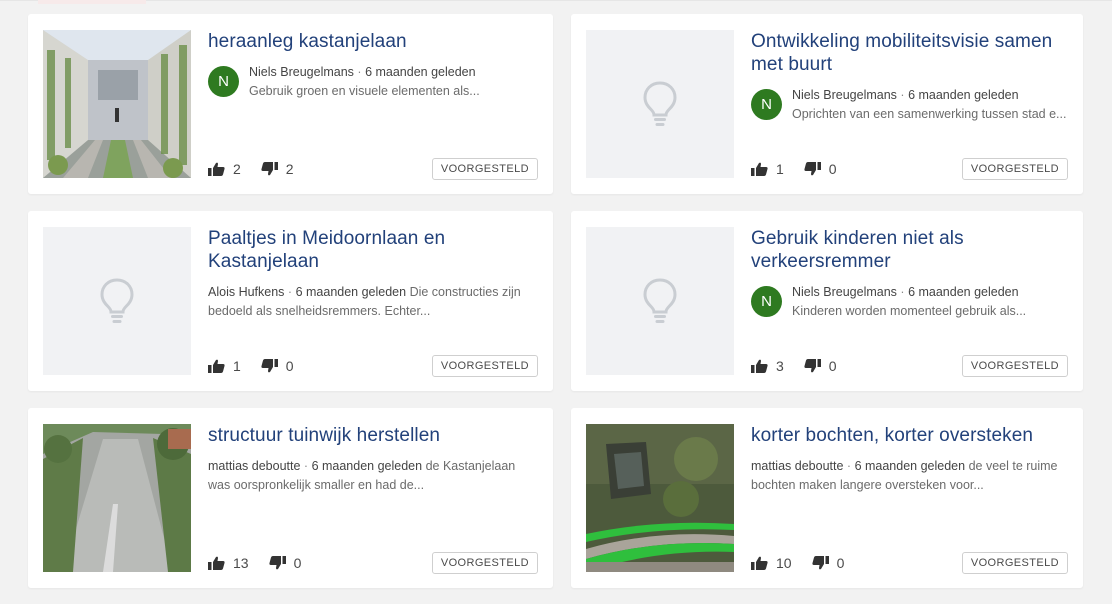 The width and height of the screenshot is (1112, 604). What do you see at coordinates (771, 563) in the screenshot?
I see `upvote-button: 10` at bounding box center [771, 563].